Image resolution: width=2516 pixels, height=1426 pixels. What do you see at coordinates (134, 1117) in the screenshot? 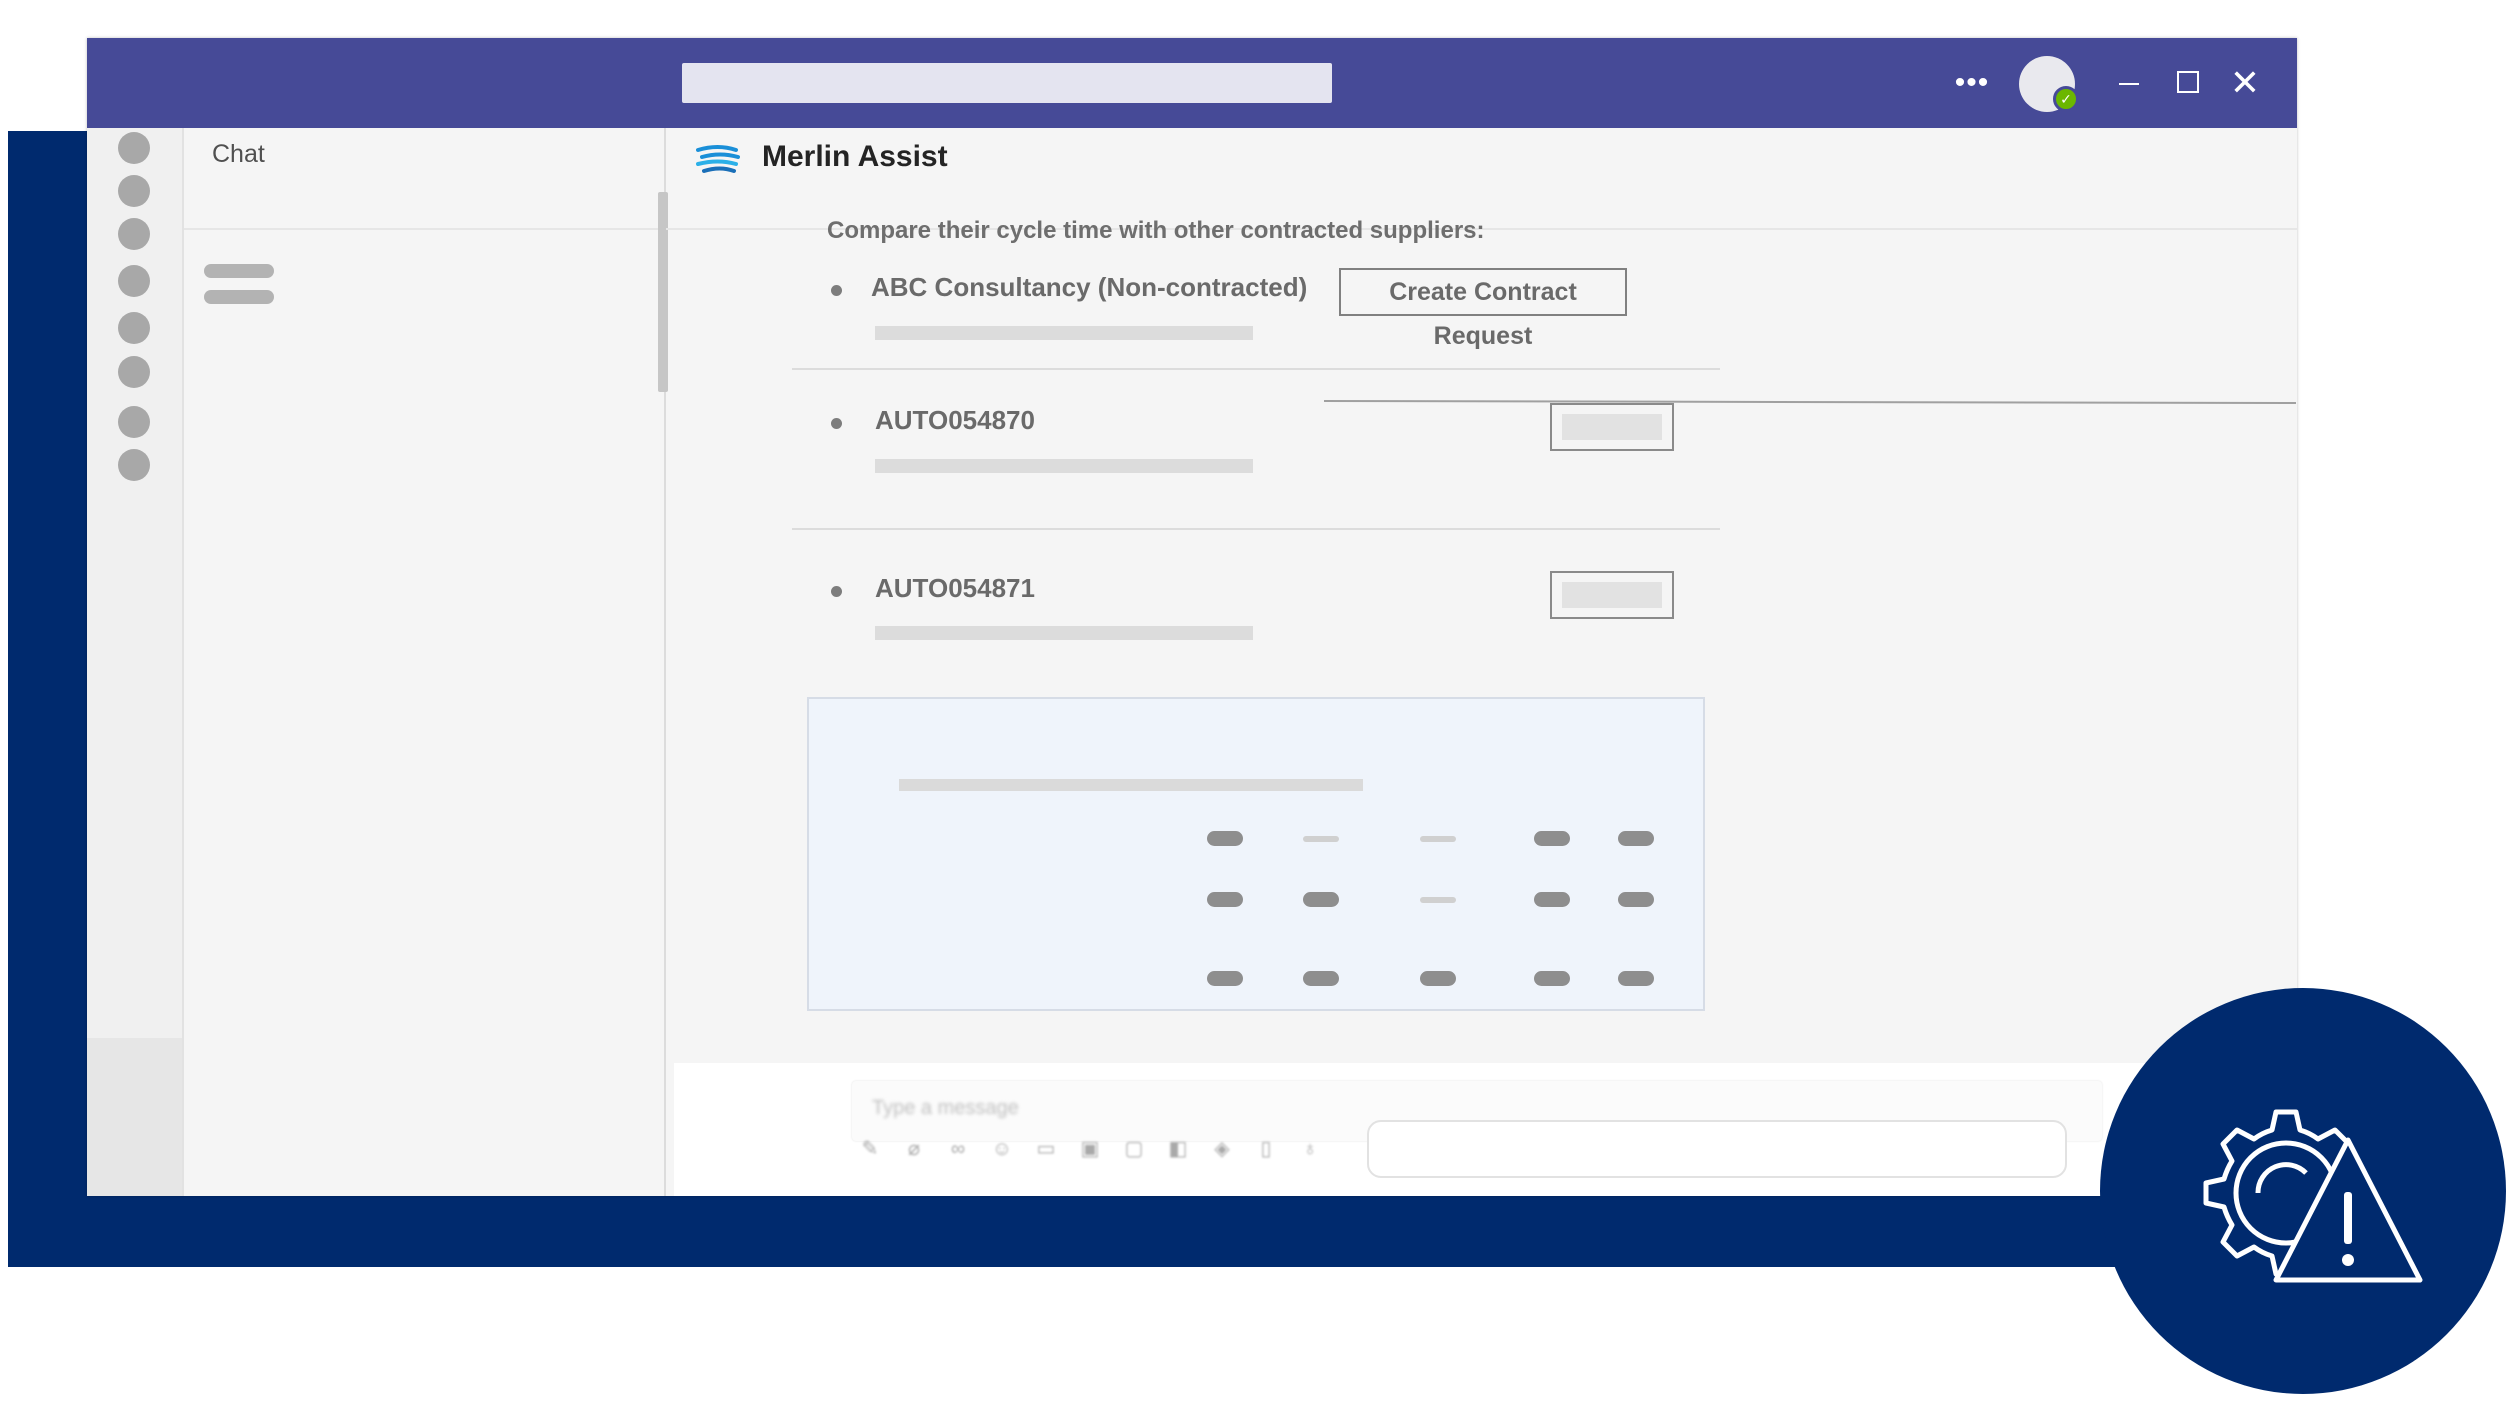
I see `rail-footer` at bounding box center [134, 1117].